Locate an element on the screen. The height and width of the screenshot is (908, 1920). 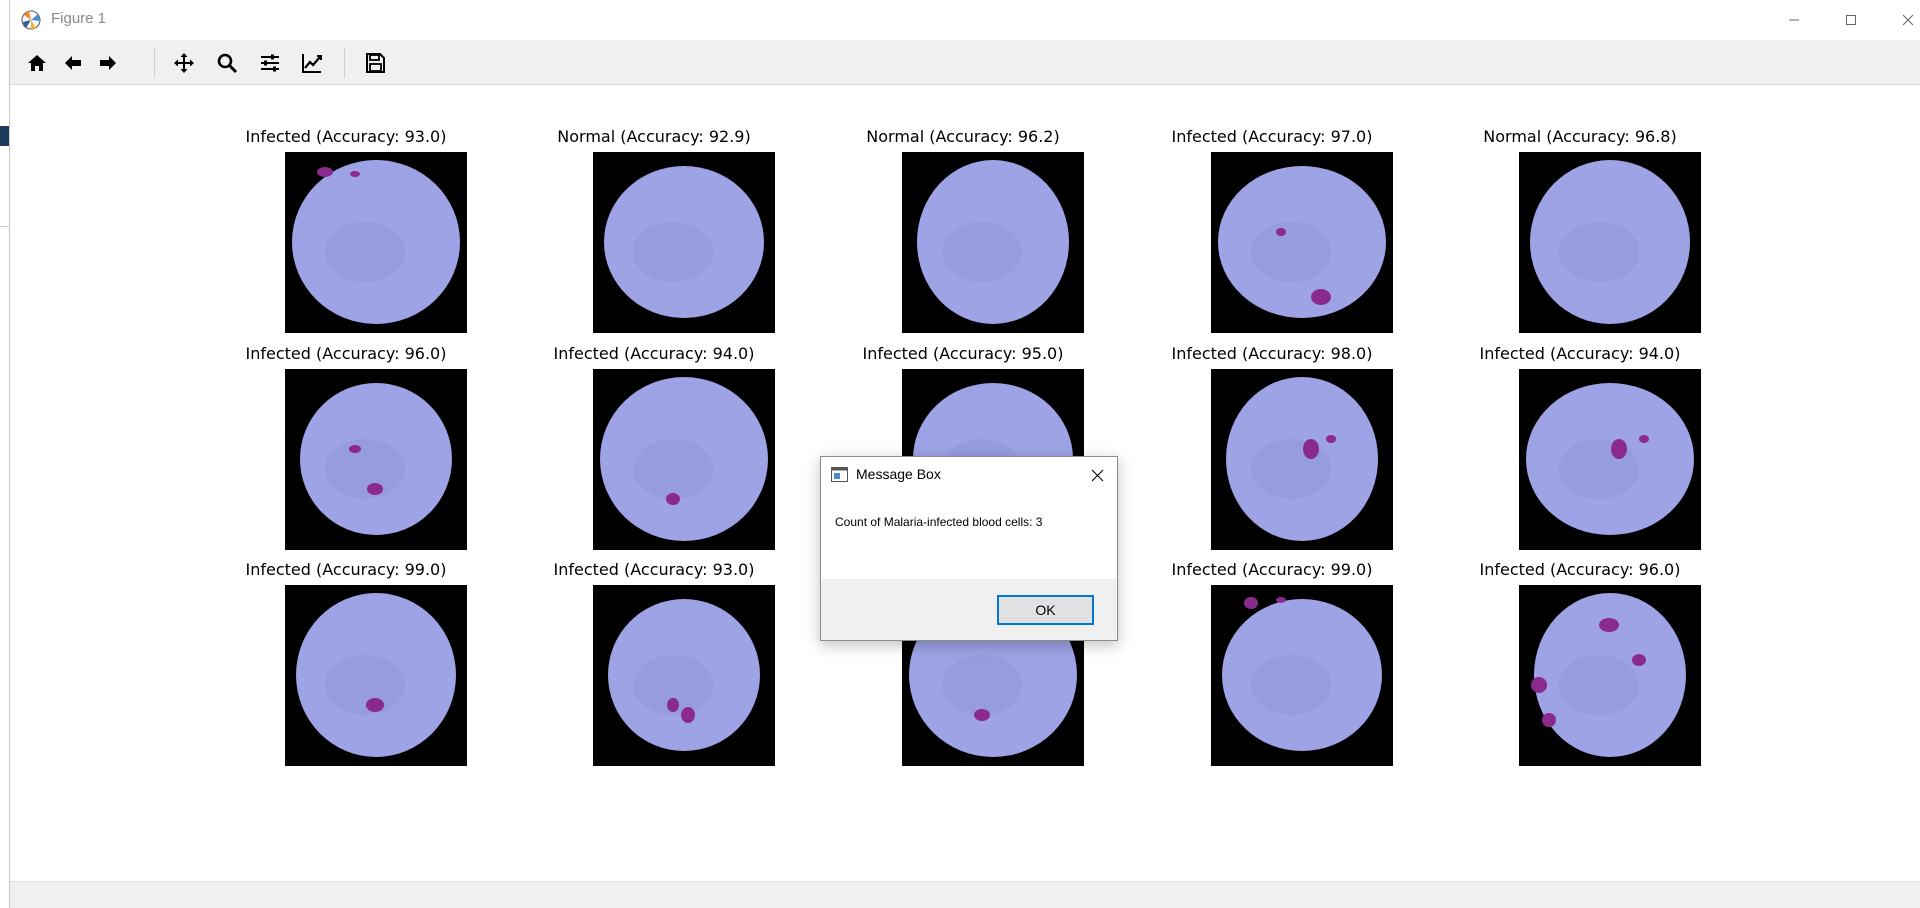
message-box-titlebar: Message Box is located at coordinates (969, 475).